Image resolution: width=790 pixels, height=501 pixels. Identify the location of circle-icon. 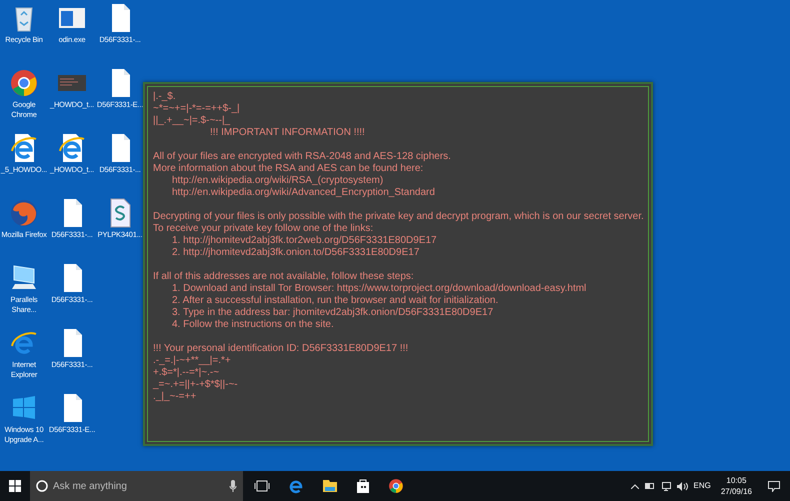
(42, 486).